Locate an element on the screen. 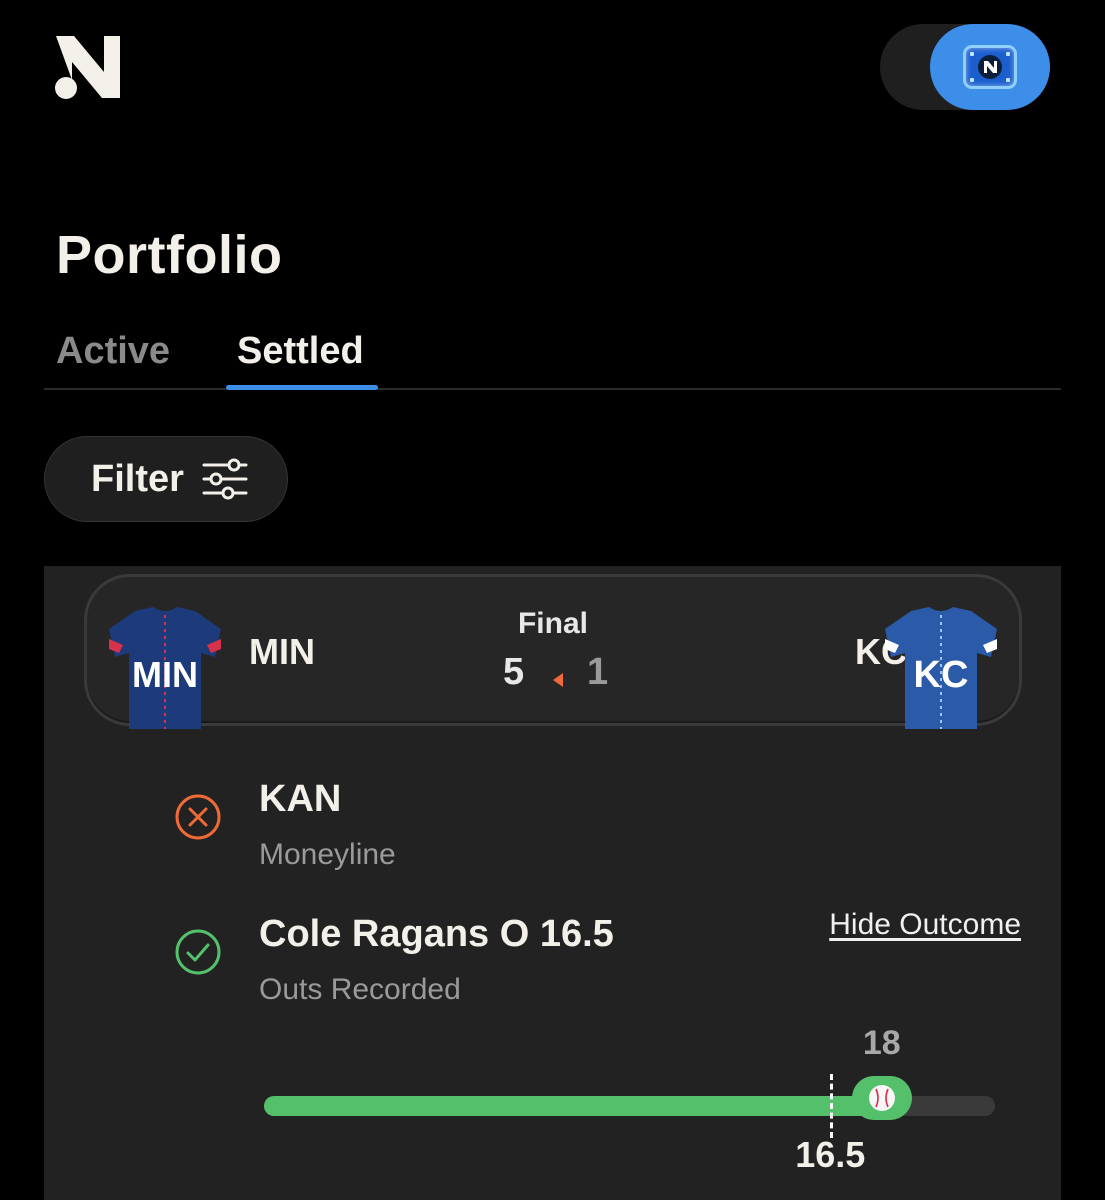 This screenshot has width=1105, height=1200. filter-button: Filter is located at coordinates (166, 479).